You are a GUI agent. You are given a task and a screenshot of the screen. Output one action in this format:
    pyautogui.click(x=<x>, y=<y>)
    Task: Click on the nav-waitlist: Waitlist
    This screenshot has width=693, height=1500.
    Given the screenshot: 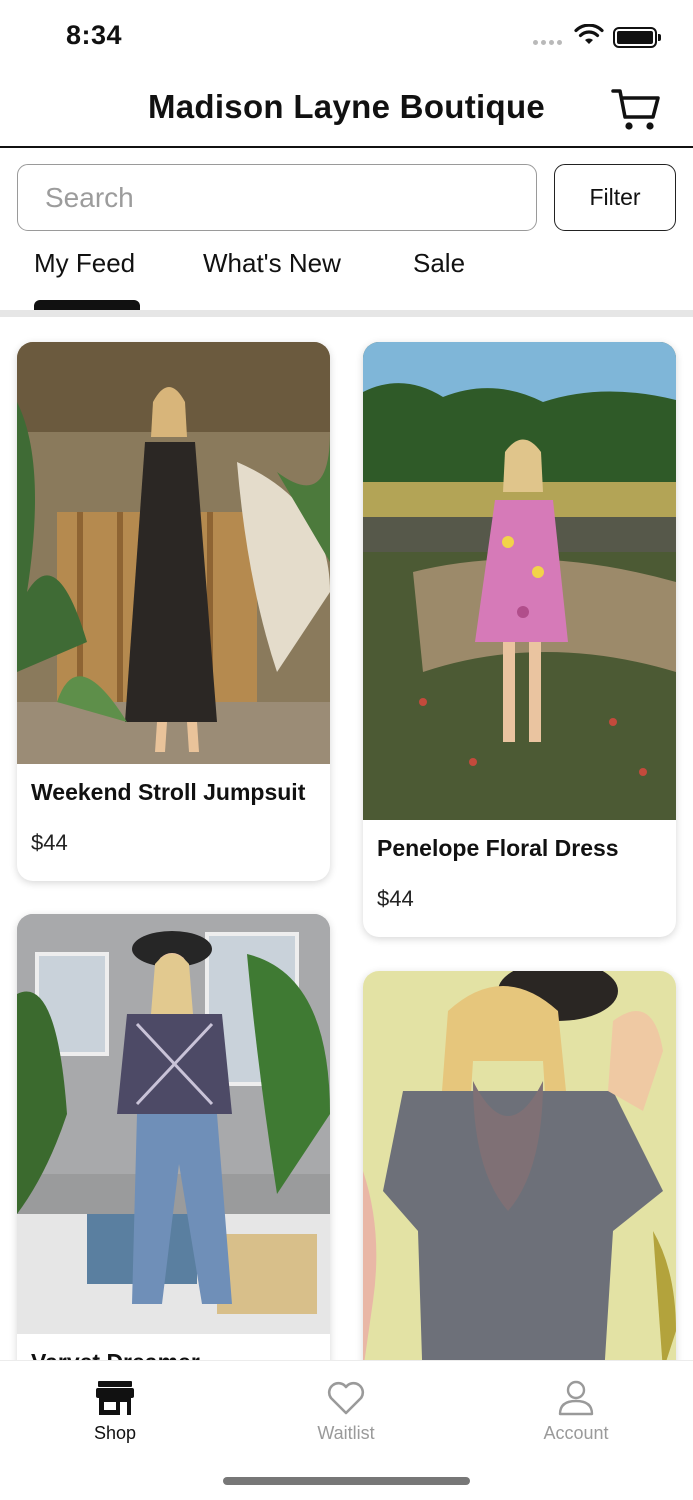 What is the action you would take?
    pyautogui.click(x=346, y=1411)
    